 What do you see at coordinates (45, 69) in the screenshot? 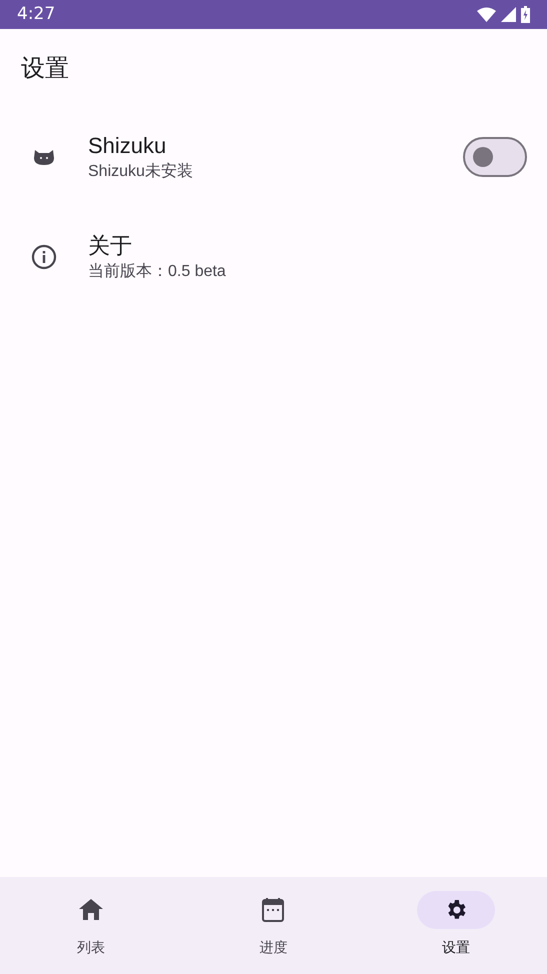
I see `page-title: 设置` at bounding box center [45, 69].